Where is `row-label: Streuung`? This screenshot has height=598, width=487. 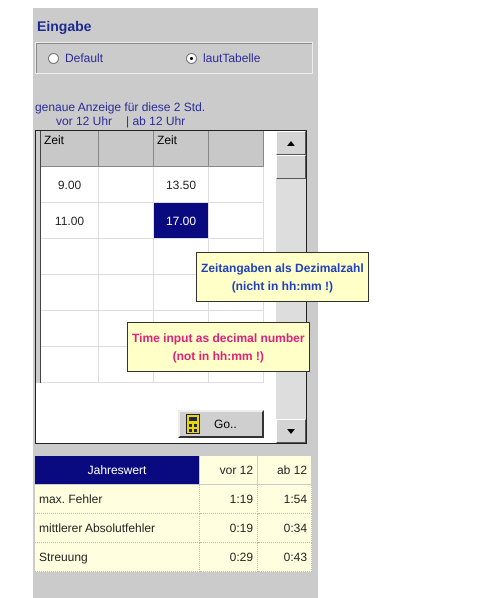
row-label: Streuung is located at coordinates (117, 557).